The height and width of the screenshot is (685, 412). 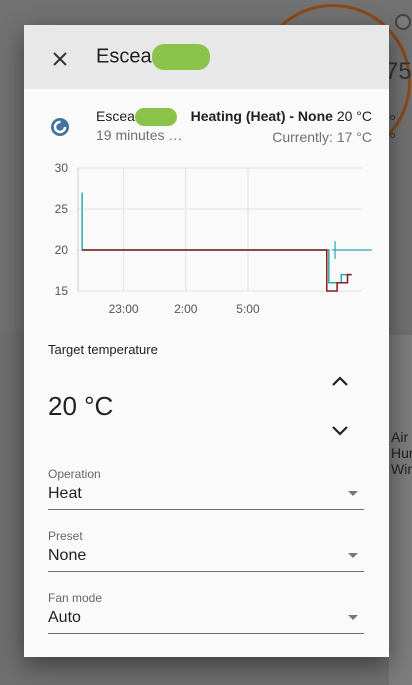 What do you see at coordinates (248, 309) in the screenshot?
I see `x-tick-label: 5:00` at bounding box center [248, 309].